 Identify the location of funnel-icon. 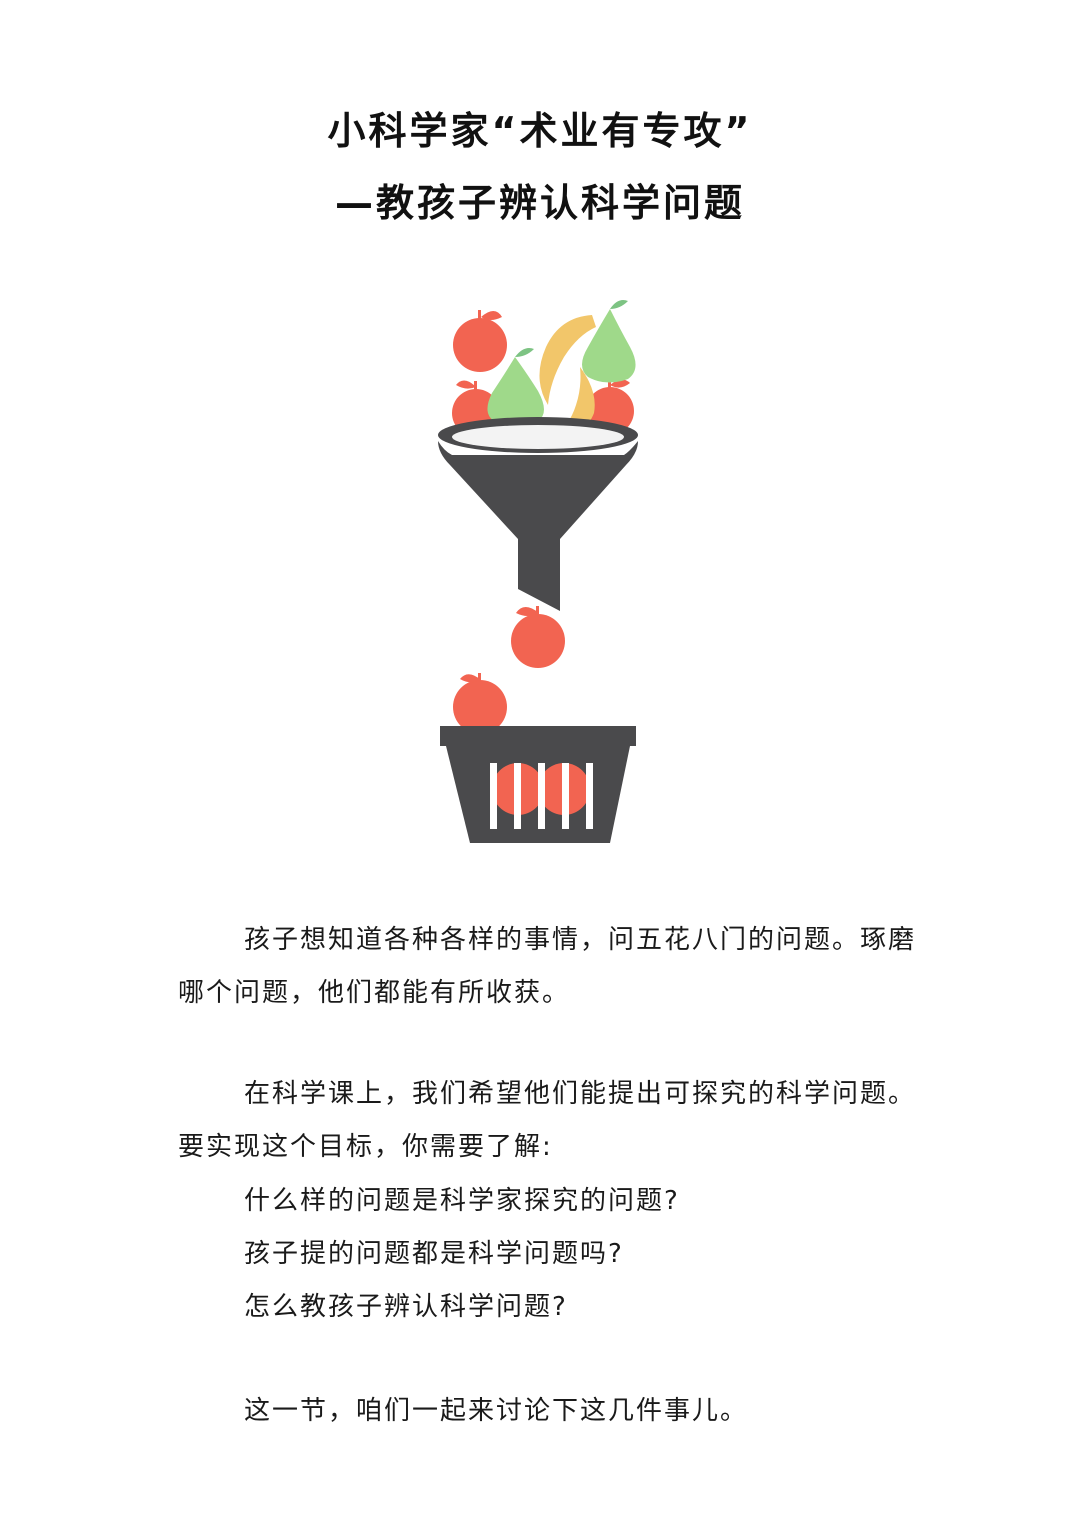
(538, 514).